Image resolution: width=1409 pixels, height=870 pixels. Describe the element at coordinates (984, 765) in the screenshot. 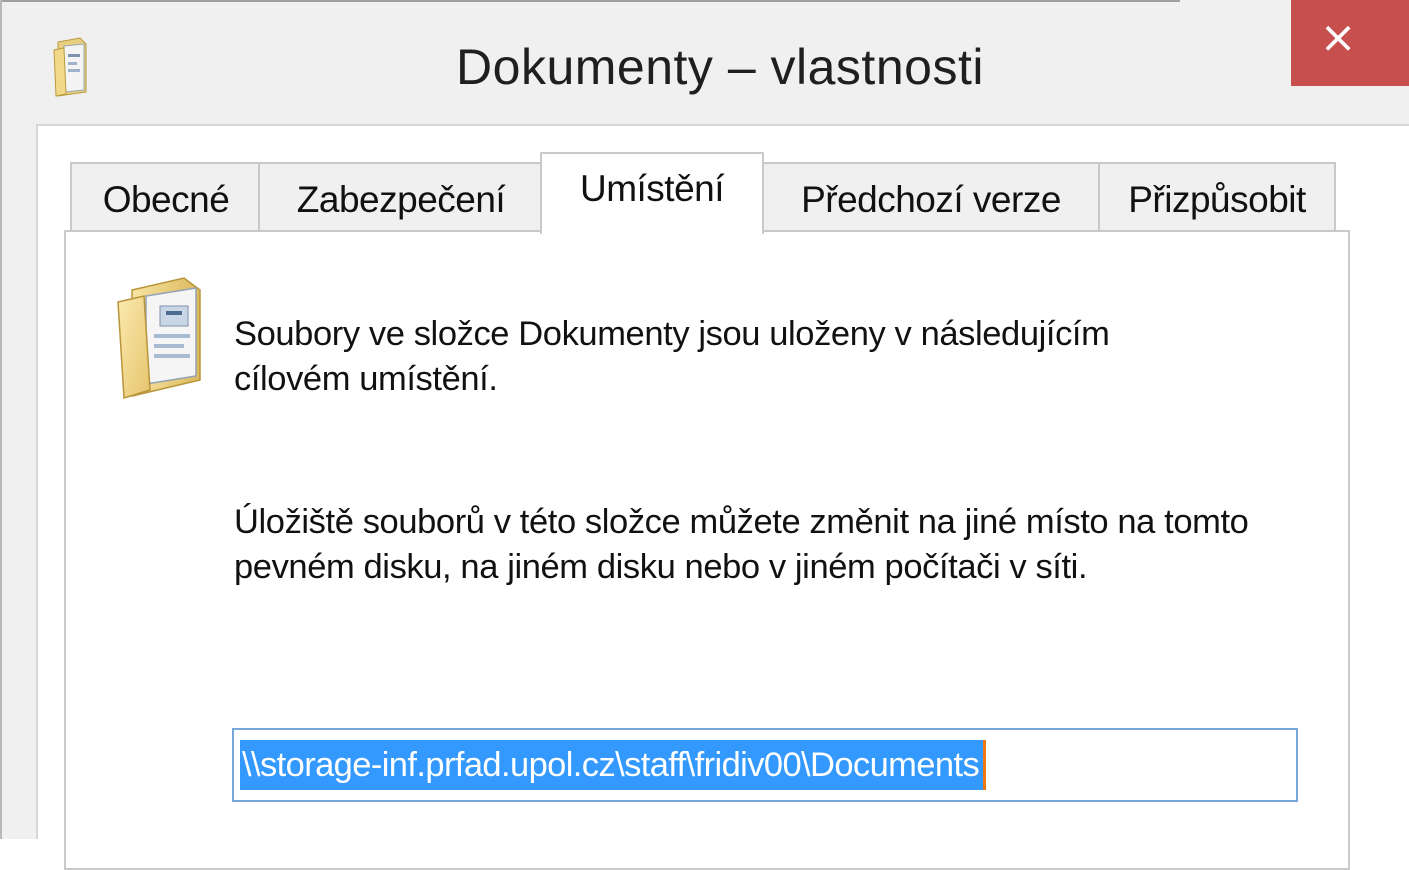

I see `text-caret` at that location.